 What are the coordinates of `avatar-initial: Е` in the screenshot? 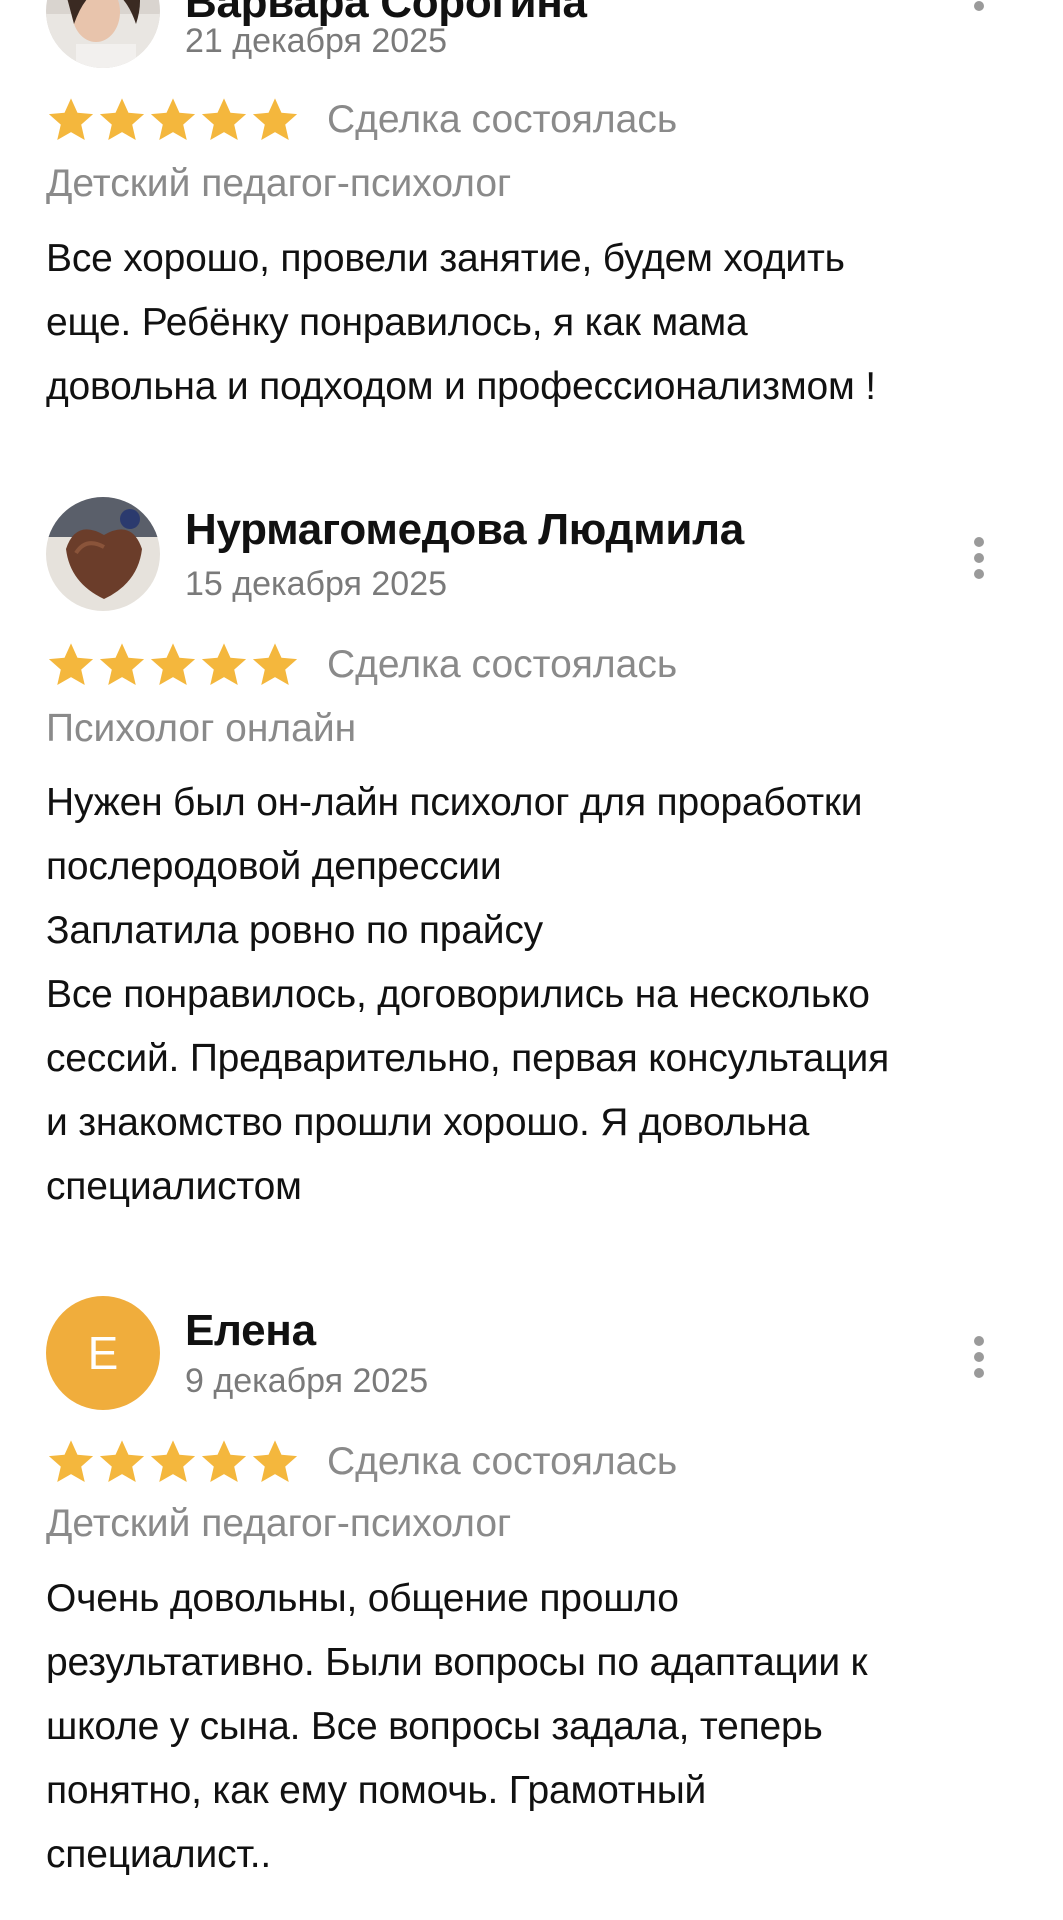 It's located at (103, 1353).